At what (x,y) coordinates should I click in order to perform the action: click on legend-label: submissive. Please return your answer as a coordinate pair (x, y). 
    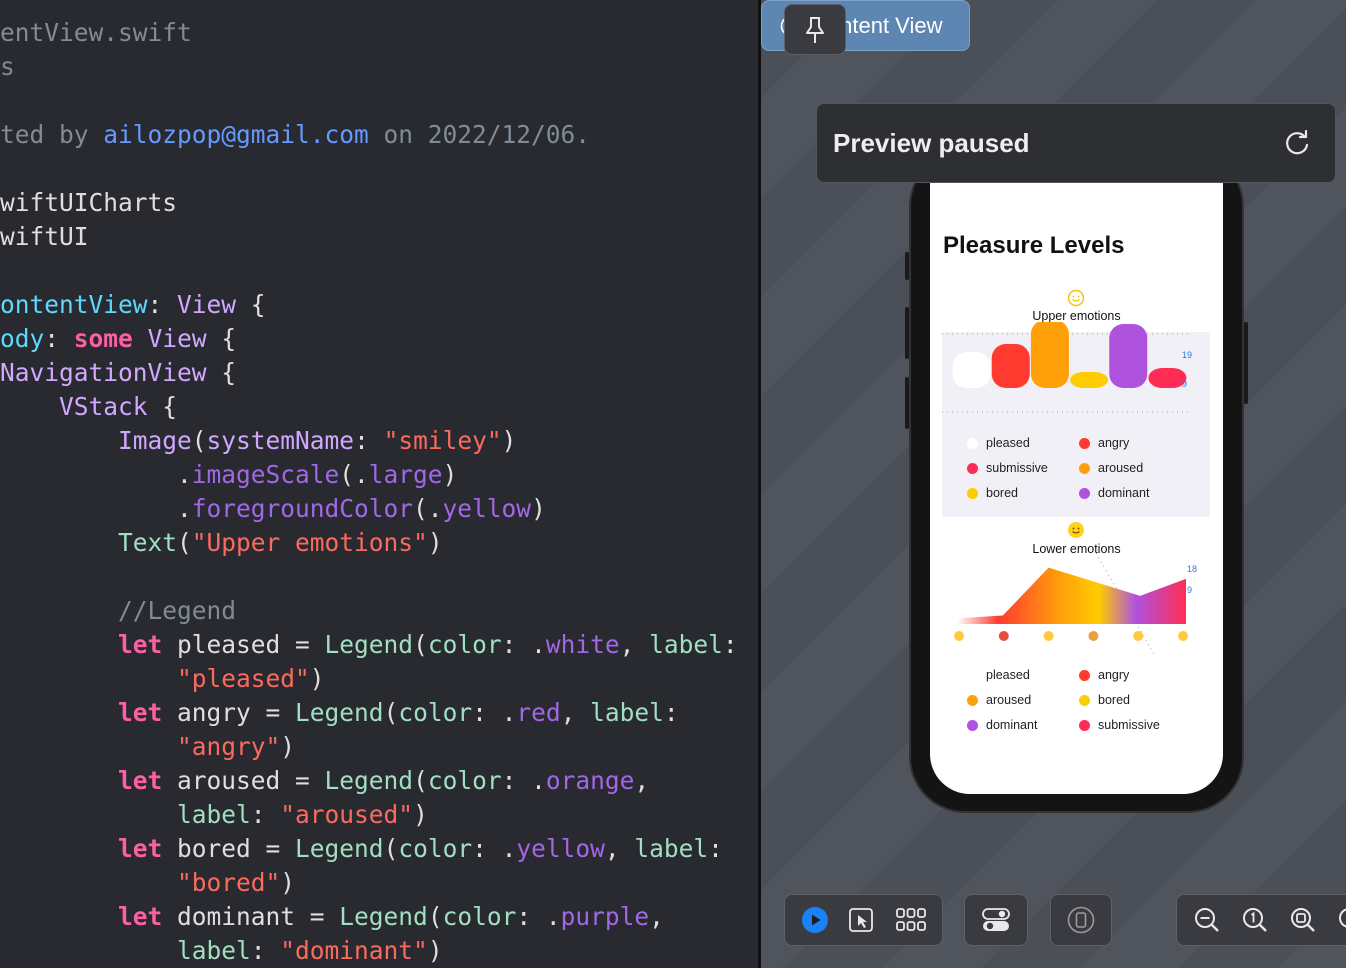
    Looking at the image, I should click on (1129, 725).